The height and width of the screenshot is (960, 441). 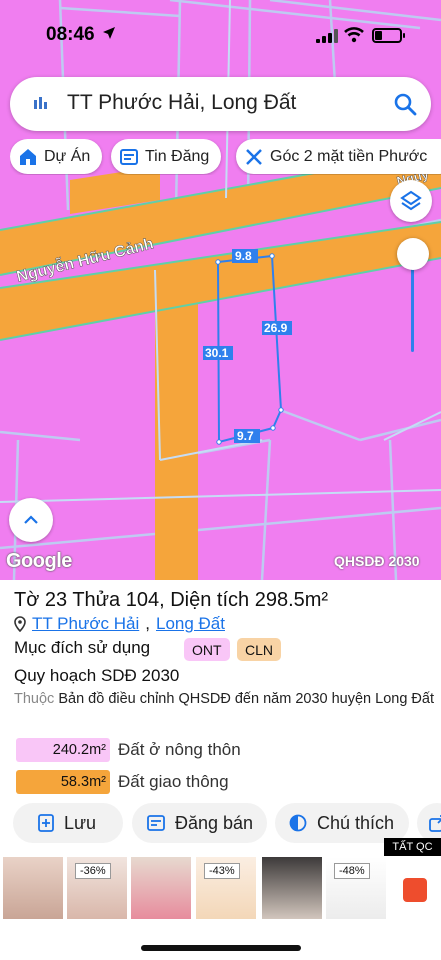 I want to click on chip-tin-dang: Tin Đăng, so click(x=166, y=156).